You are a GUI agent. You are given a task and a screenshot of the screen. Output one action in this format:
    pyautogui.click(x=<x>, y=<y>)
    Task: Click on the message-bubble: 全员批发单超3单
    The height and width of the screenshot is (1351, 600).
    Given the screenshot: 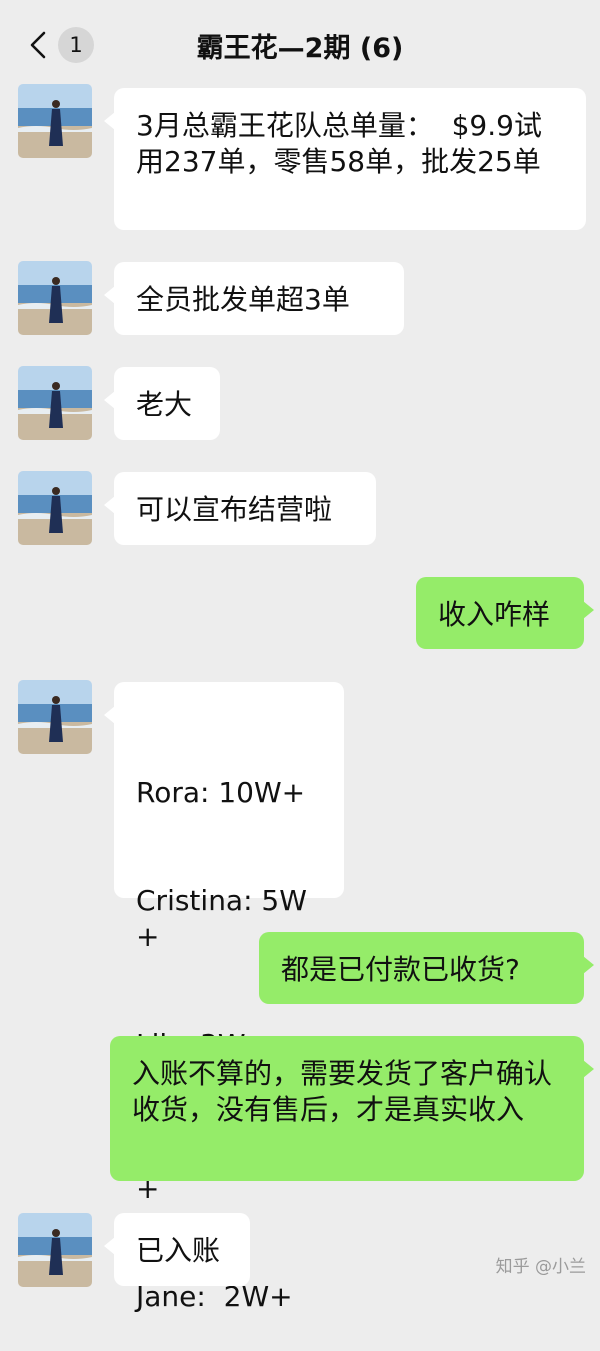 What is the action you would take?
    pyautogui.click(x=254, y=298)
    